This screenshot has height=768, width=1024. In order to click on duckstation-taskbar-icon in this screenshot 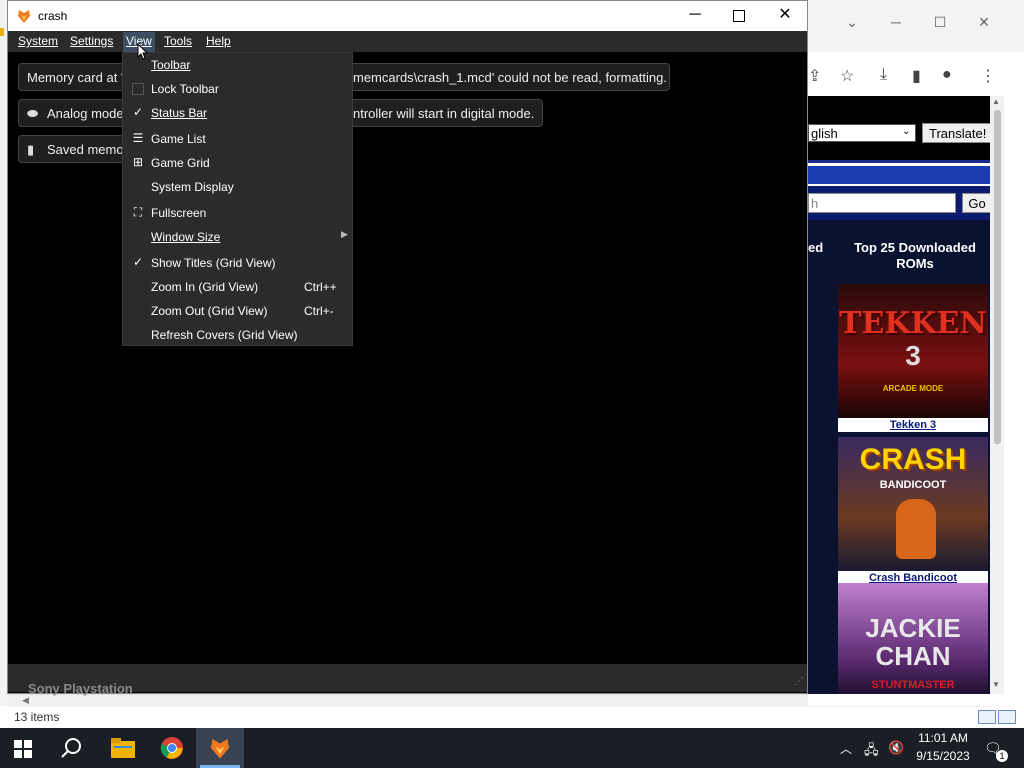, I will do `click(220, 748)`.